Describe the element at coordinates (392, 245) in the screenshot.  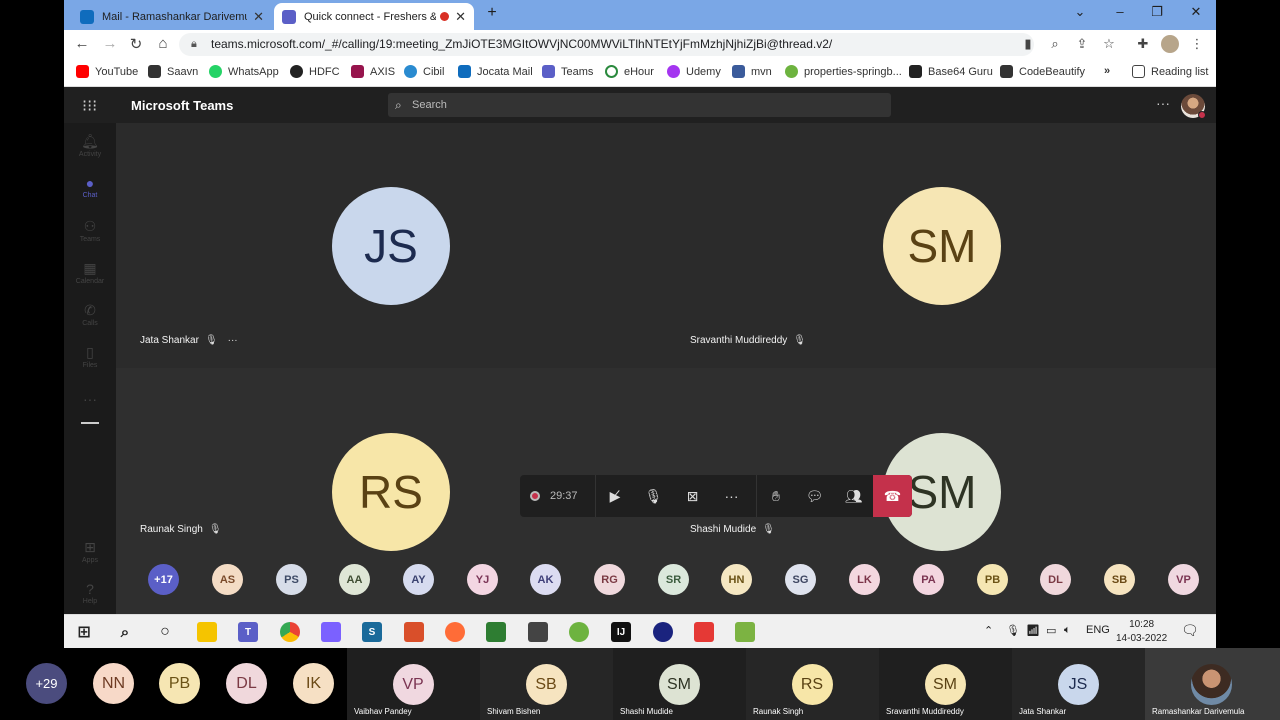
I see `participant-tile: JS Jata Shankar 🎙︎ ···` at that location.